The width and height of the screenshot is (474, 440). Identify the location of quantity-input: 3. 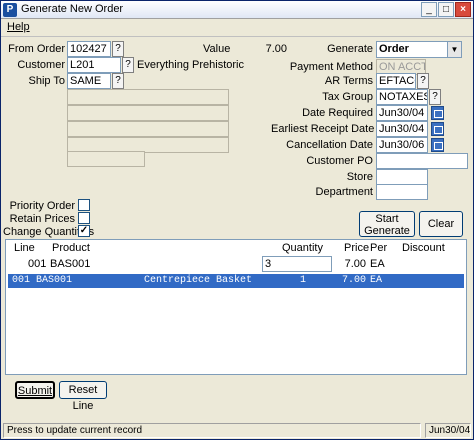
(297, 264).